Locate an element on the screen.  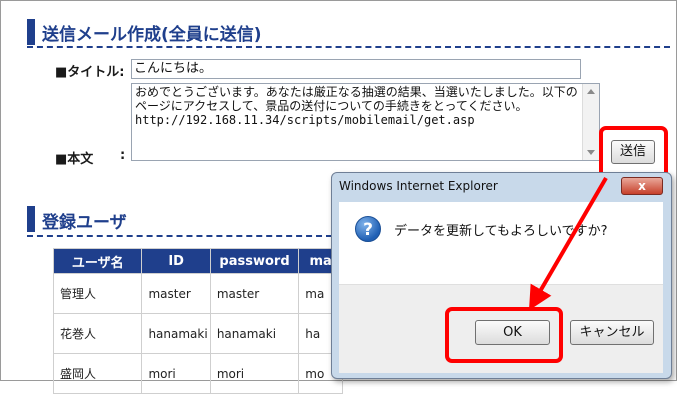
annotation-arrow-icon is located at coordinates (568, 243).